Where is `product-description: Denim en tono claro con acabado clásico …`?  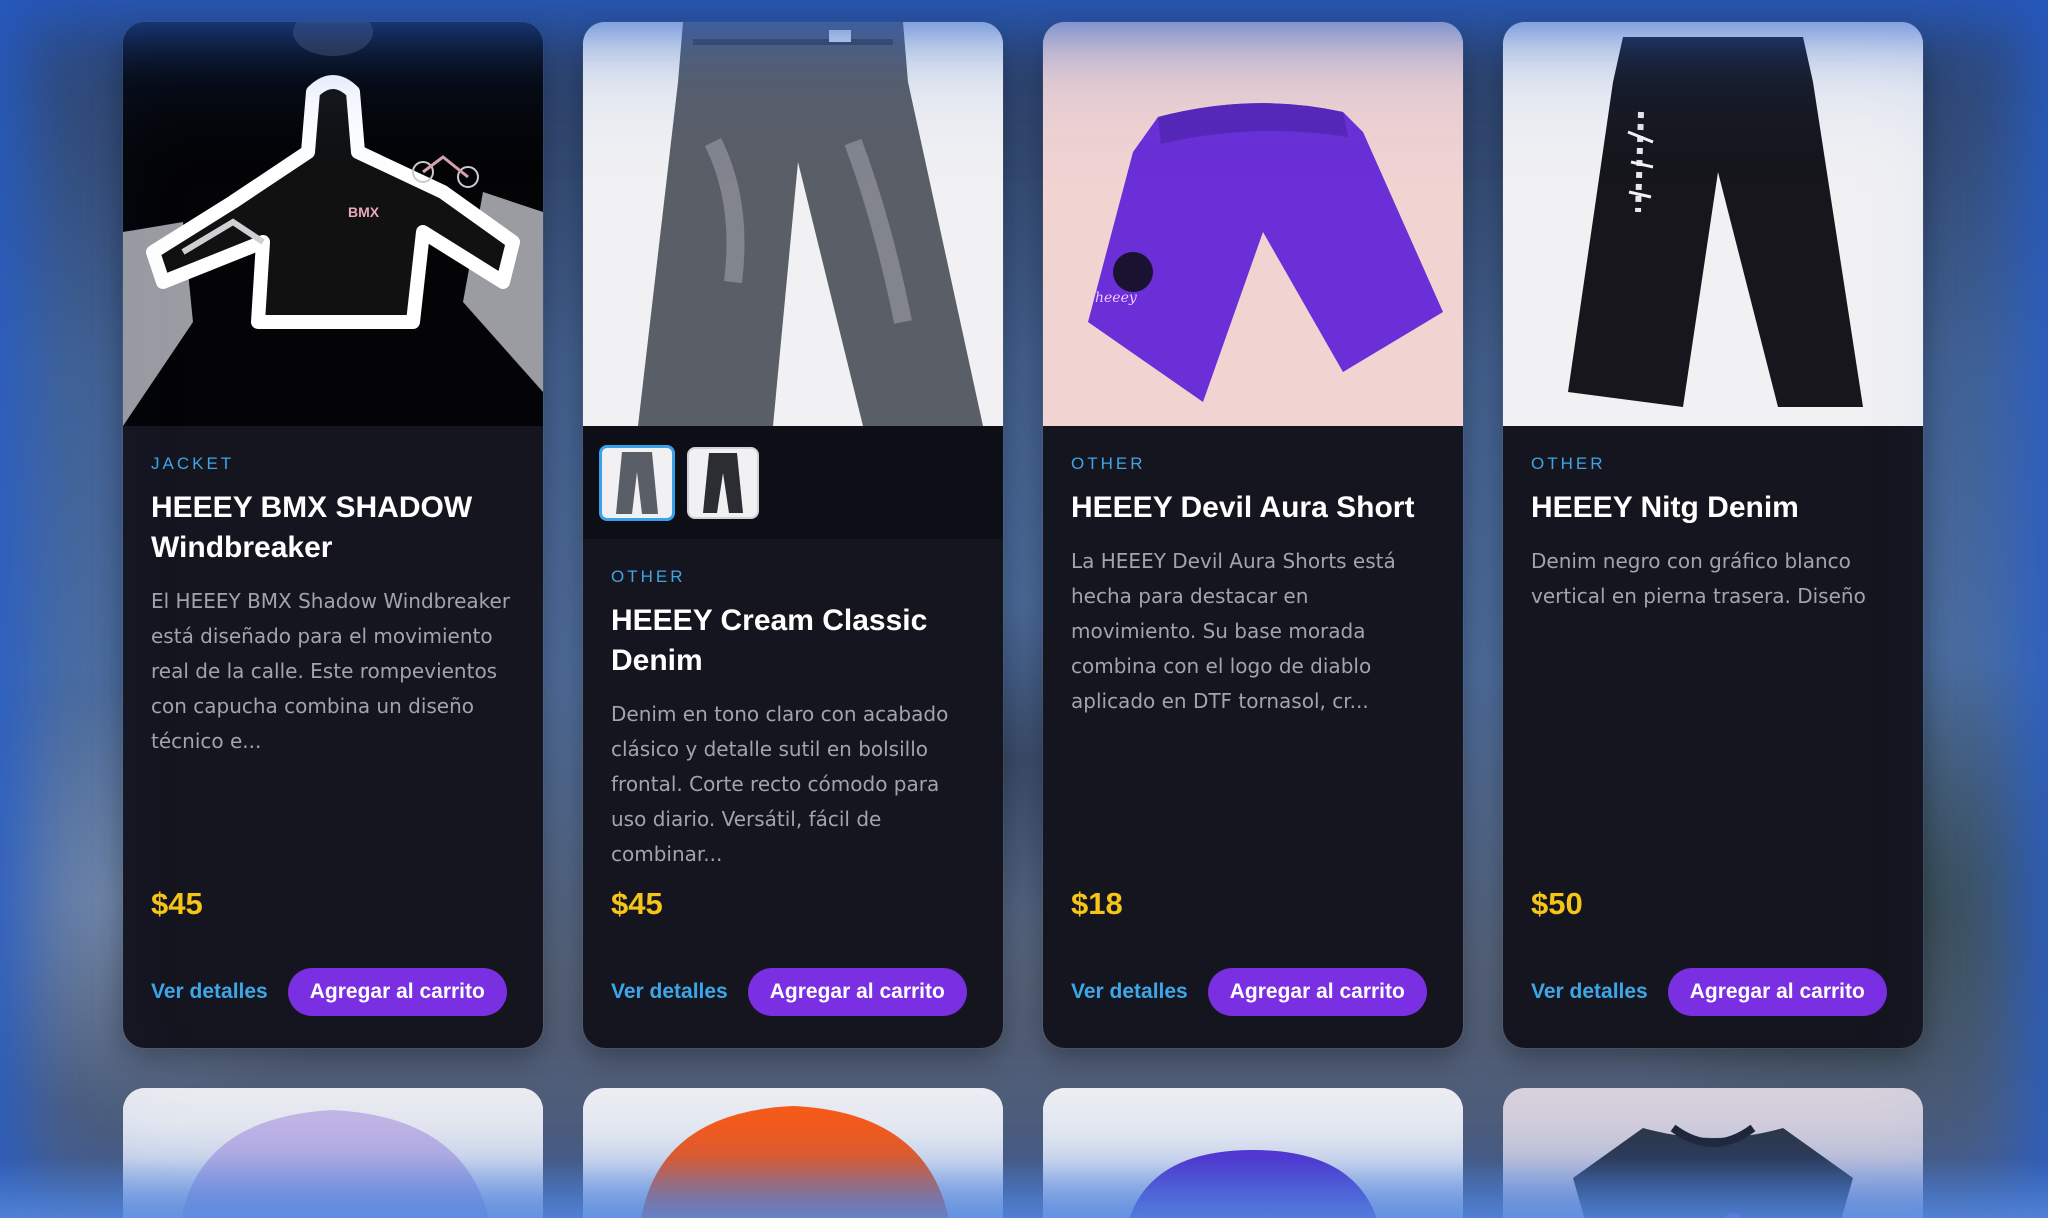
product-description: Denim en tono claro con acabado clásico … is located at coordinates (780, 784).